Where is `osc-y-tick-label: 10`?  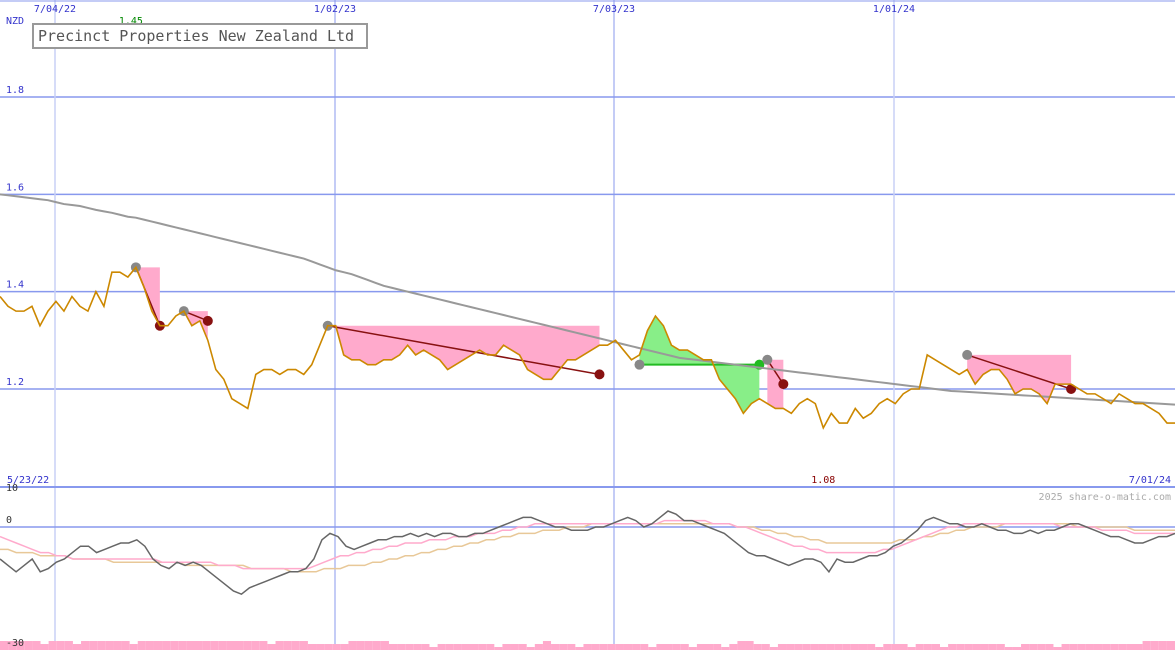
osc-y-tick-label: 10 is located at coordinates (12, 488).